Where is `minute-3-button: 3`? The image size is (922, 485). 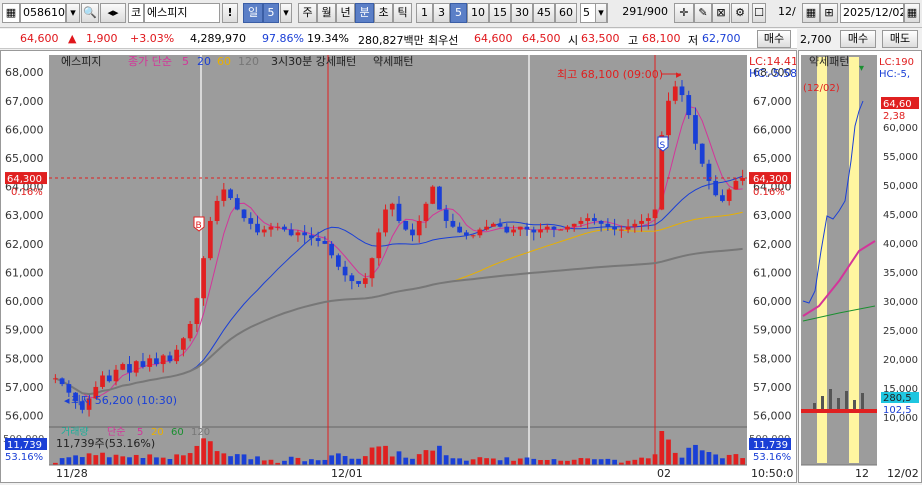 minute-3-button: 3 is located at coordinates (441, 13).